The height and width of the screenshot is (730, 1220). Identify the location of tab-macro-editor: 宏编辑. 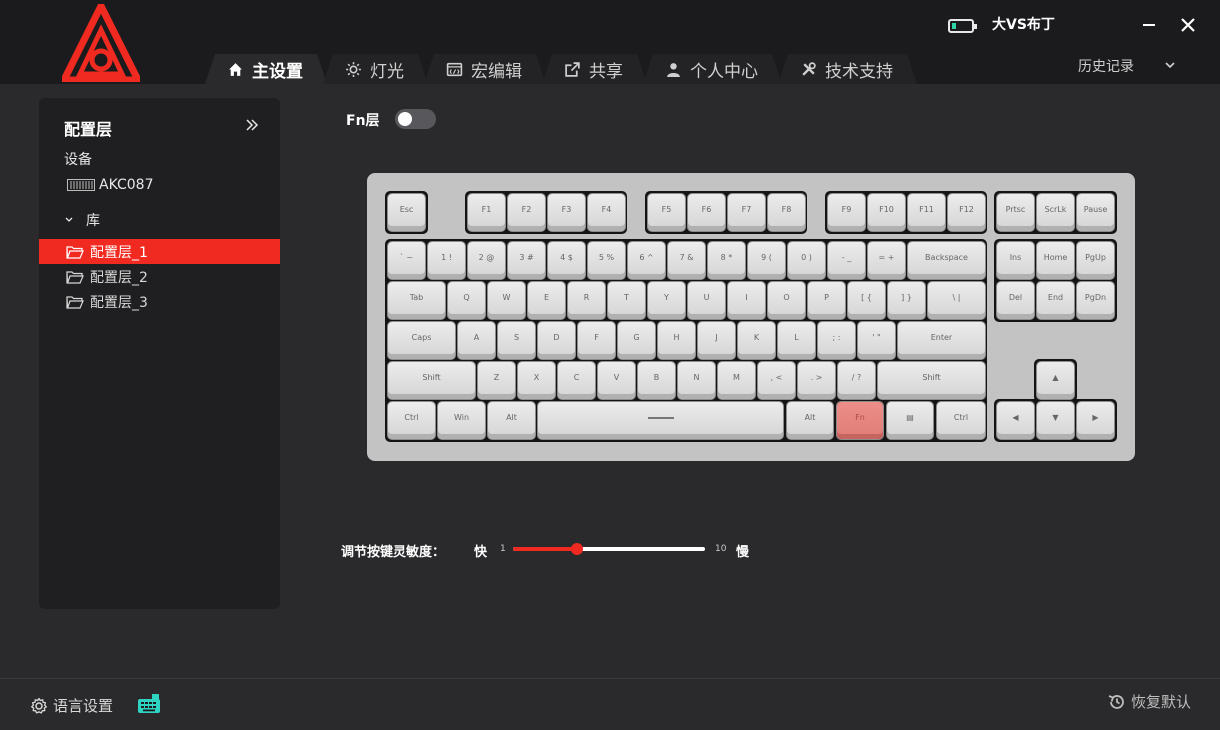
(485, 69).